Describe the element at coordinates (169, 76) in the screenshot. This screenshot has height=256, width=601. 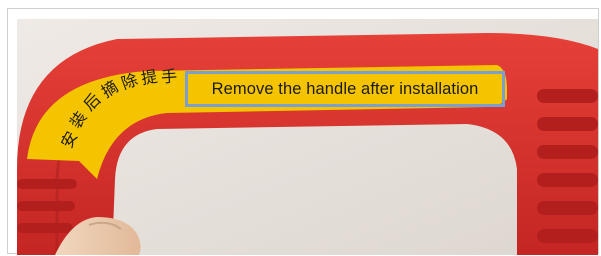
I see `chinese-char-7: 手` at that location.